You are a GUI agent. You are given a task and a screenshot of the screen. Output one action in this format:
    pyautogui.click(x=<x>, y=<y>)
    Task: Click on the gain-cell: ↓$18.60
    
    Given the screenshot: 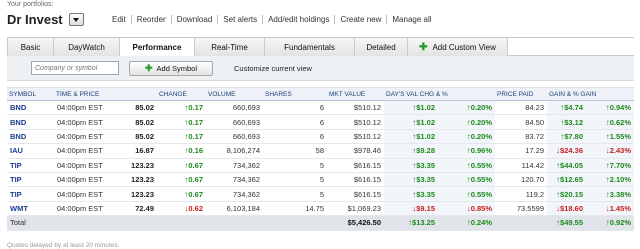 What is the action you would take?
    pyautogui.click(x=566, y=209)
    